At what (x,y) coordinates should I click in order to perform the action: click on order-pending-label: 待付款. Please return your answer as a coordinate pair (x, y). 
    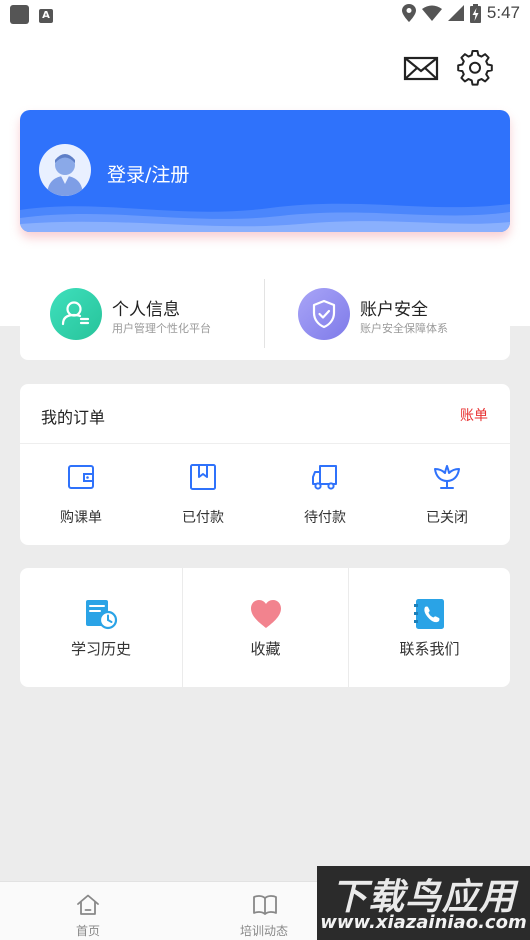
    Looking at the image, I should click on (325, 518).